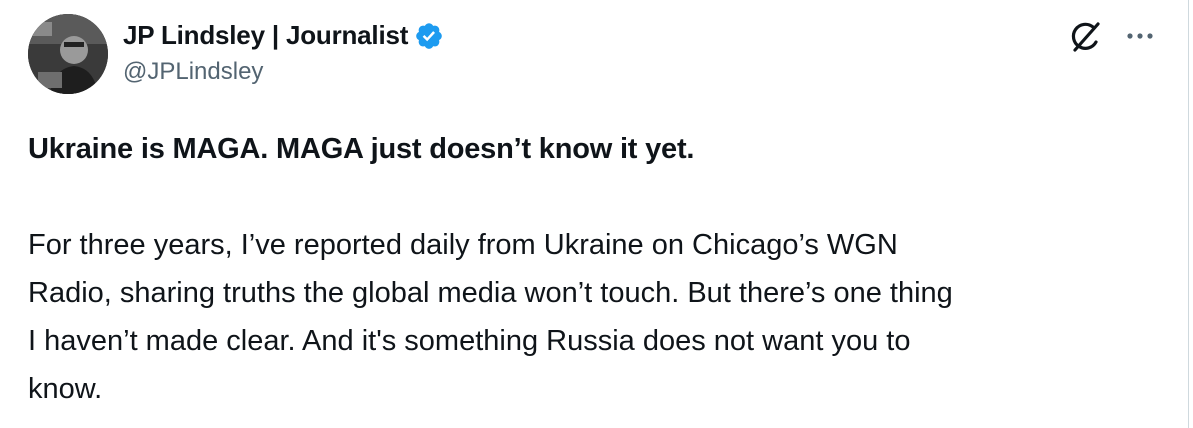  I want to click on author-name-row: JP Lindsley | Journalist, so click(283, 35).